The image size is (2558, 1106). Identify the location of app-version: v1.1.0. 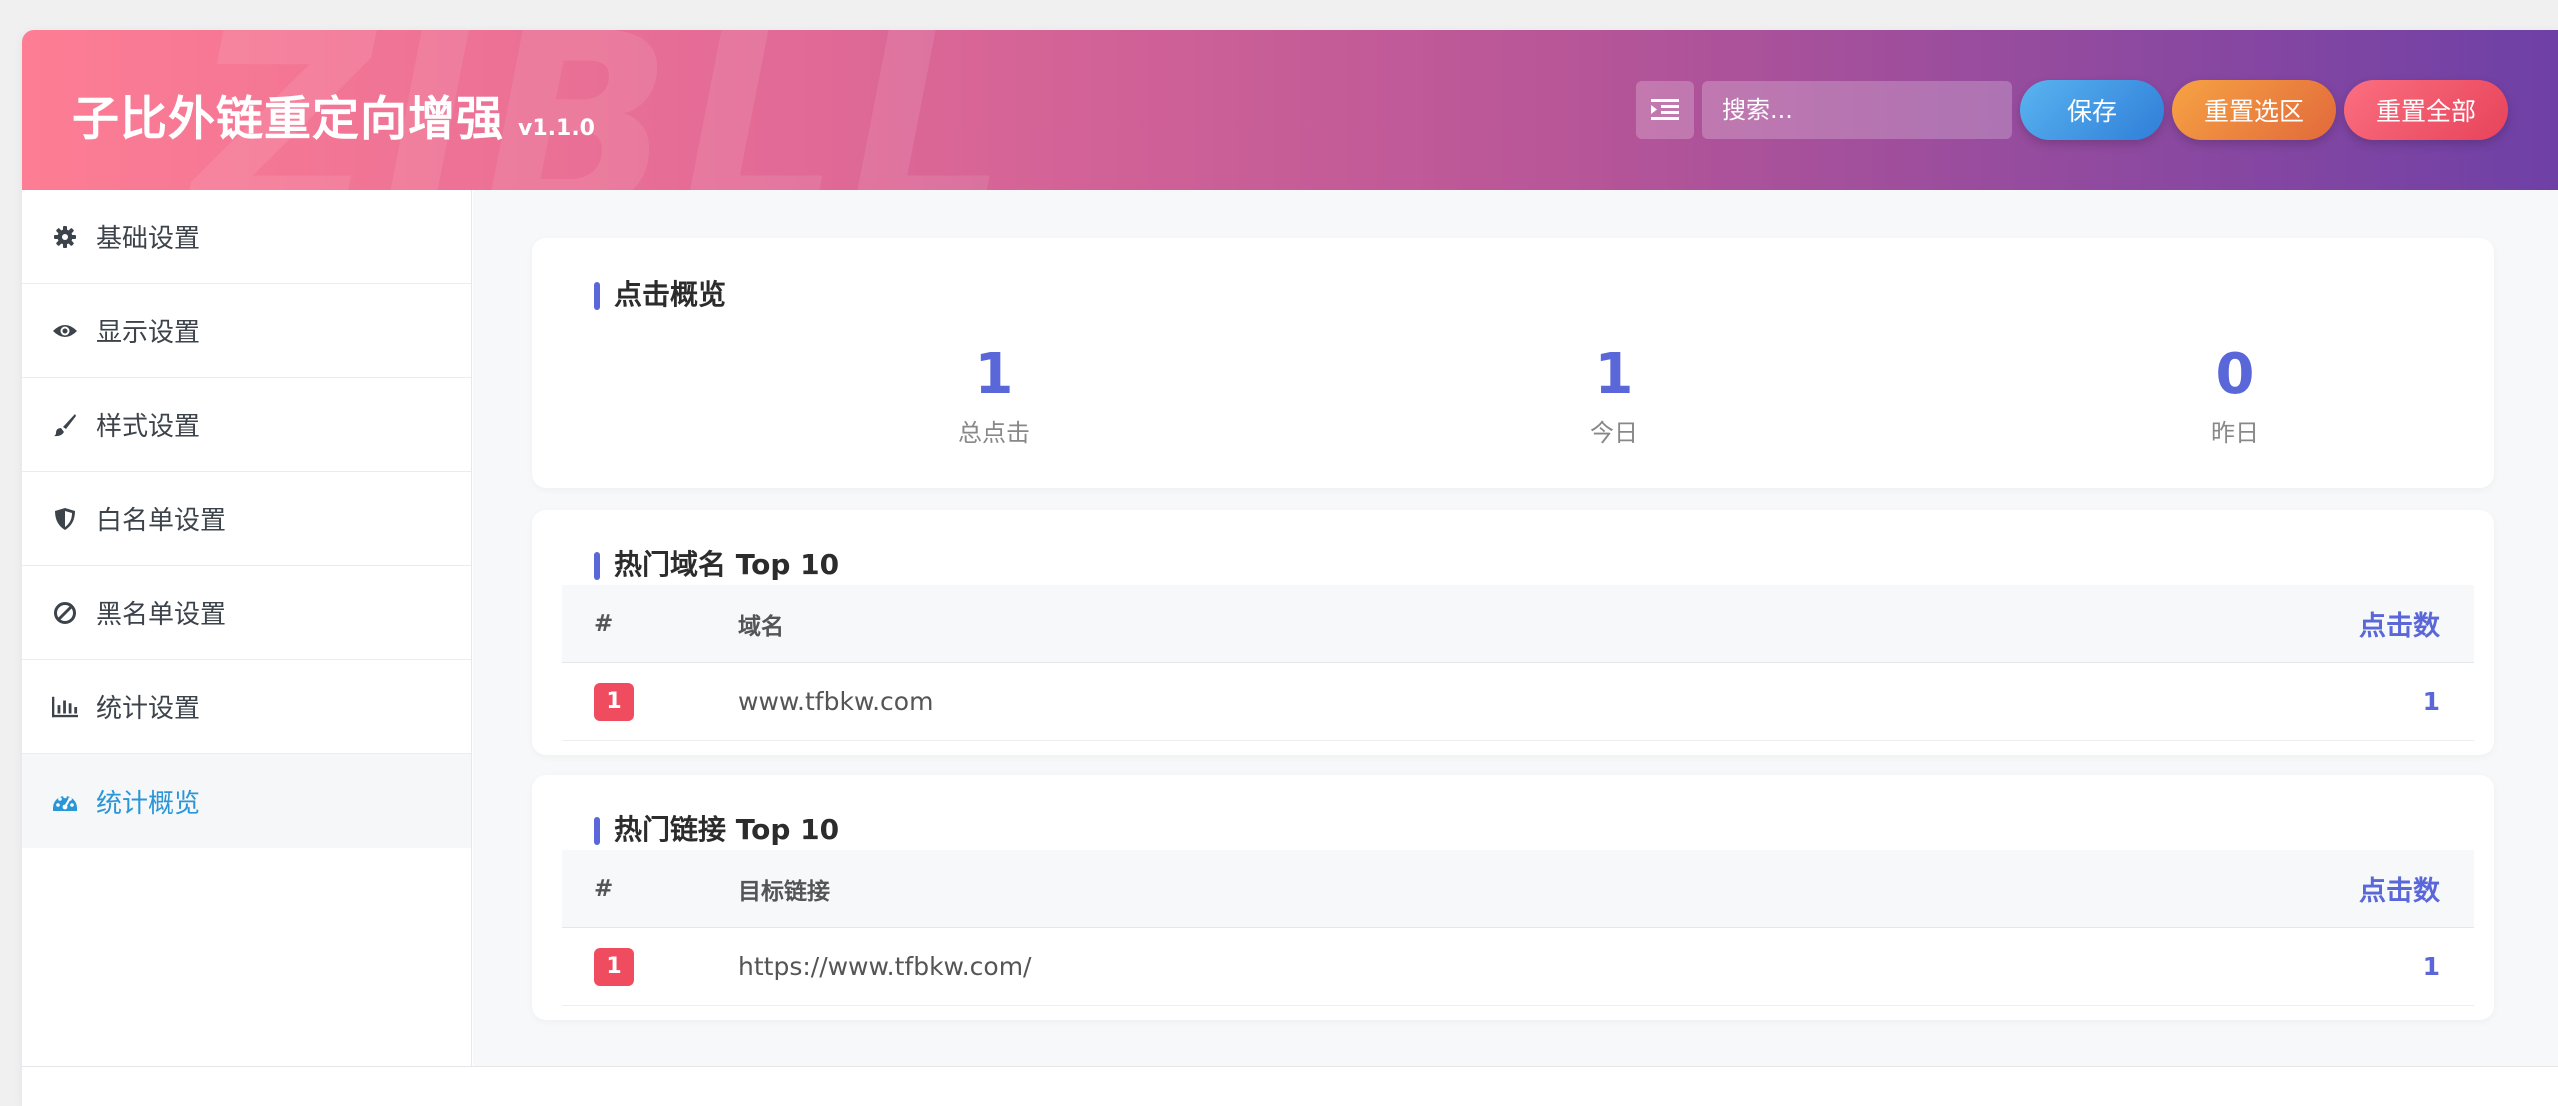
(556, 128).